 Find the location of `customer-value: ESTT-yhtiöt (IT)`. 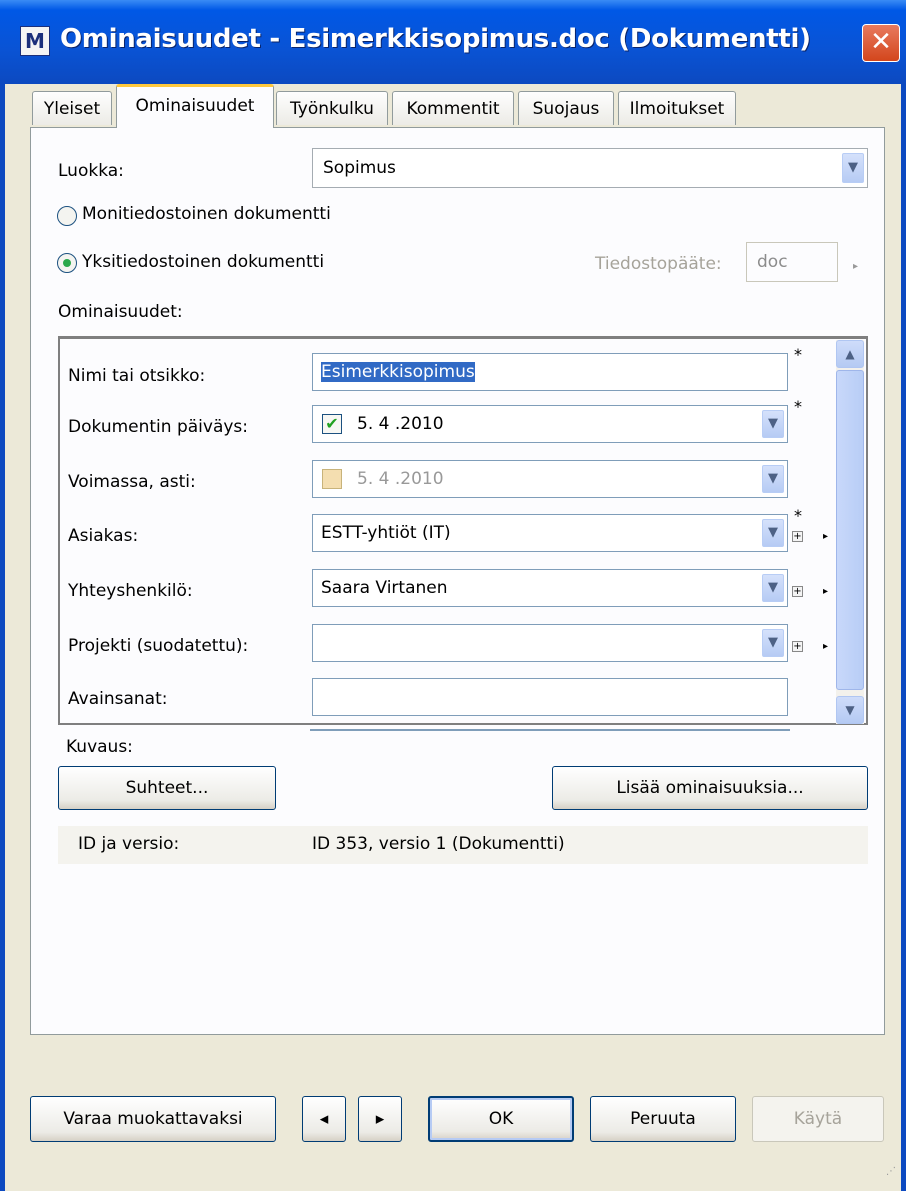

customer-value: ESTT-yhtiöt (IT) is located at coordinates (386, 533).